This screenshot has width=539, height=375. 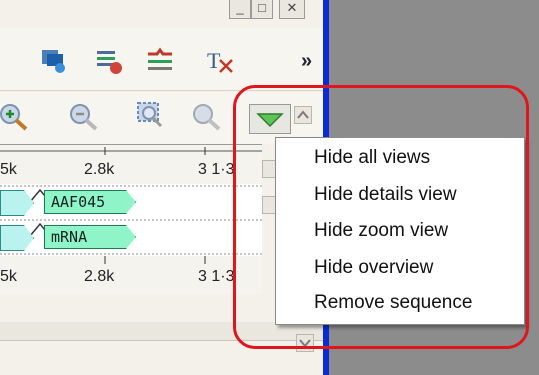 What do you see at coordinates (90, 202) in the screenshot?
I see `feature-gene: AAF045` at bounding box center [90, 202].